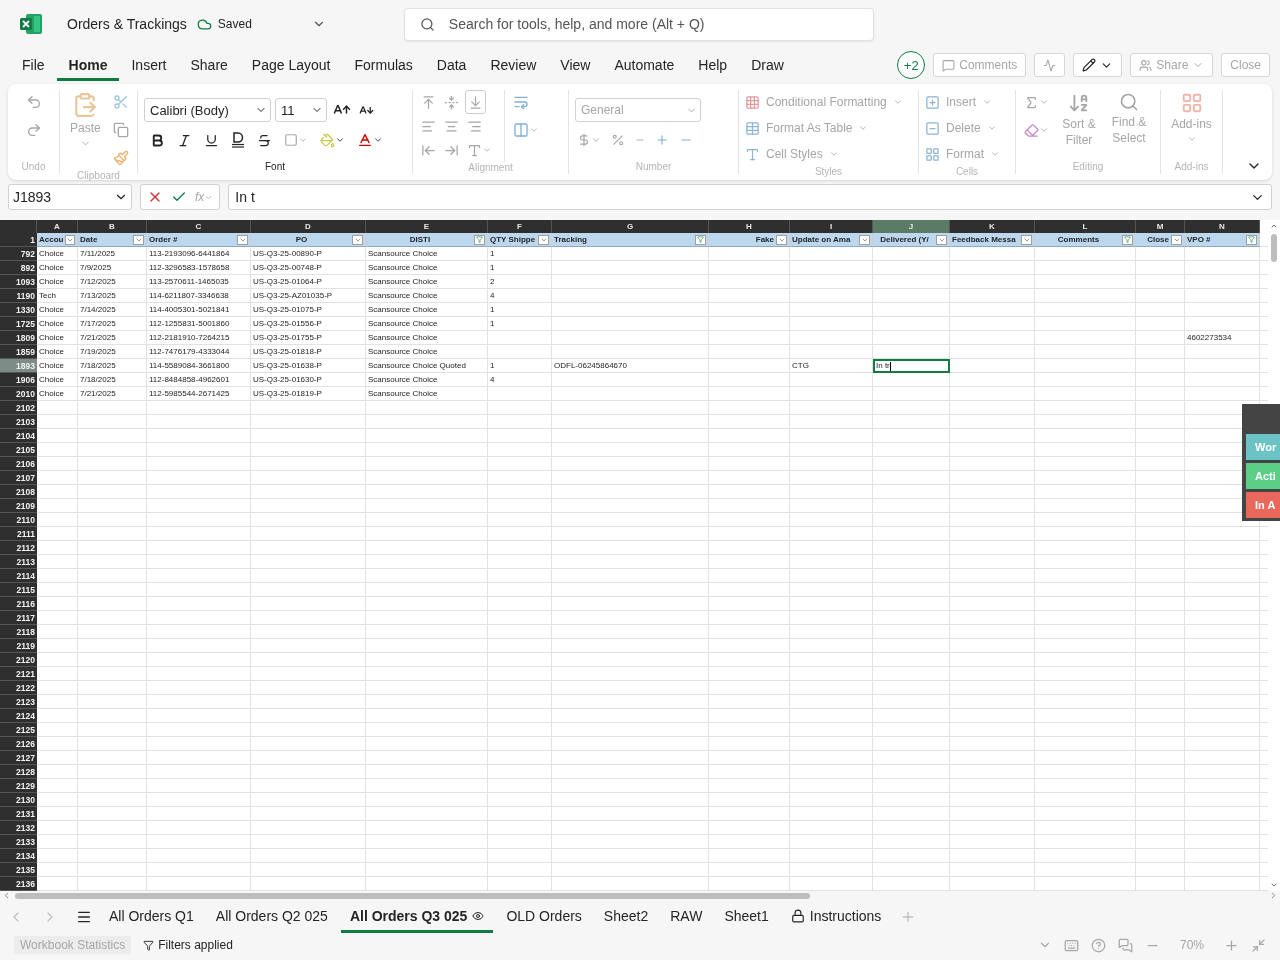 Image resolution: width=1280 pixels, height=960 pixels. Describe the element at coordinates (112, 226) in the screenshot. I see `column-header: B` at that location.